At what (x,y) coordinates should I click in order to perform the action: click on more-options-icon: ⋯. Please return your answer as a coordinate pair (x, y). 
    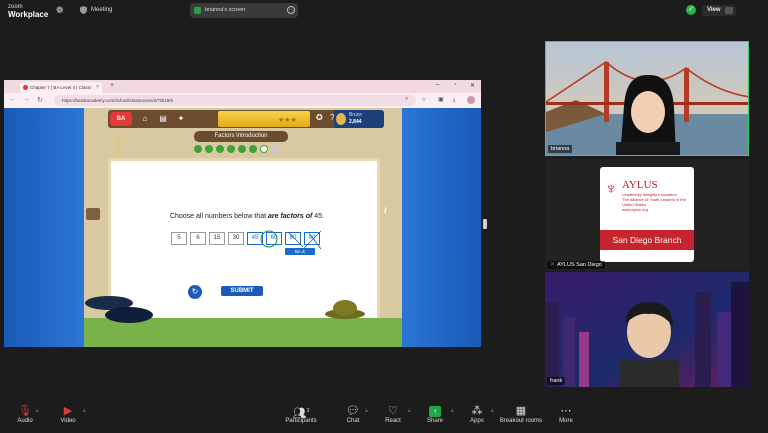
    Looking at the image, I should click on (291, 10).